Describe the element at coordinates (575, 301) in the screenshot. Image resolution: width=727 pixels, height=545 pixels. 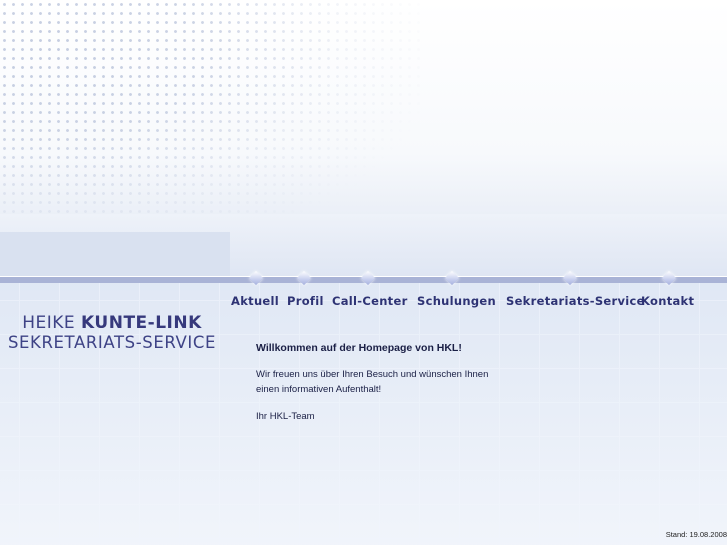
I see `nav-item-sekretariats-service: Sekretariats-Service` at that location.